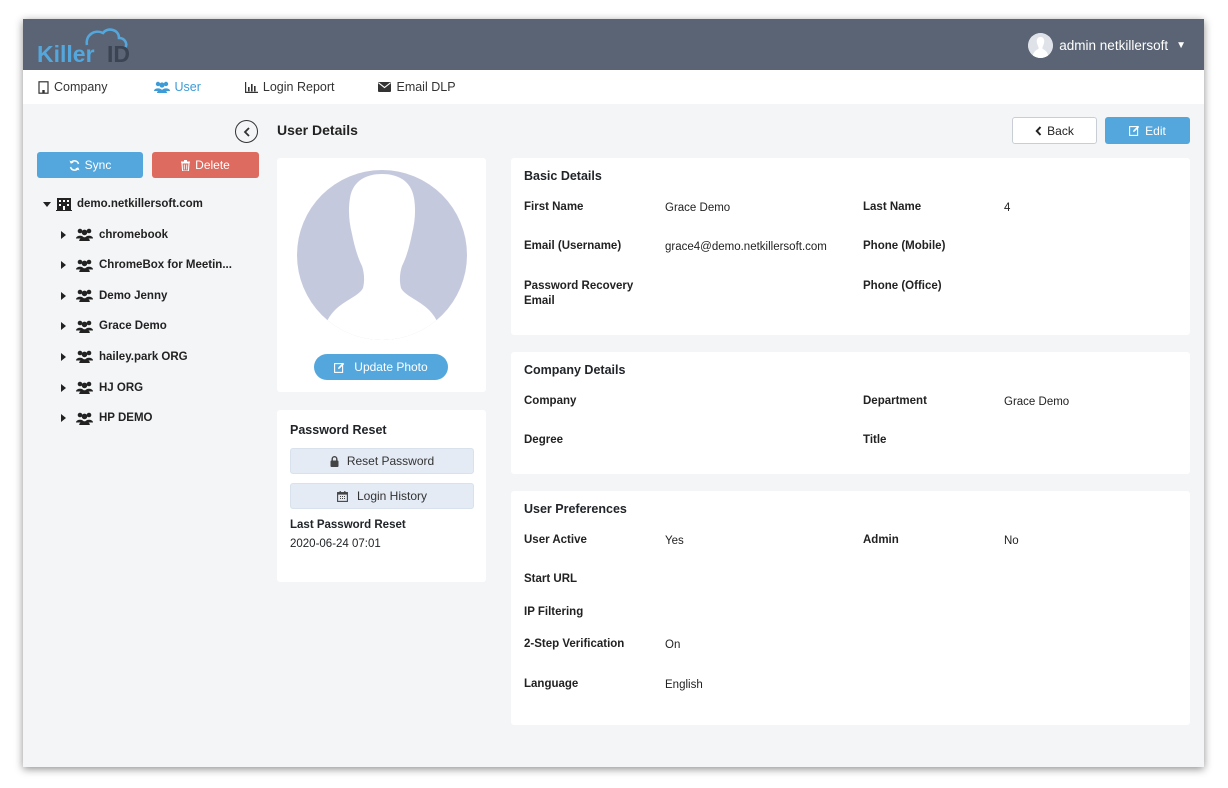  Describe the element at coordinates (1011, 541) in the screenshot. I see `admin-value: No` at that location.